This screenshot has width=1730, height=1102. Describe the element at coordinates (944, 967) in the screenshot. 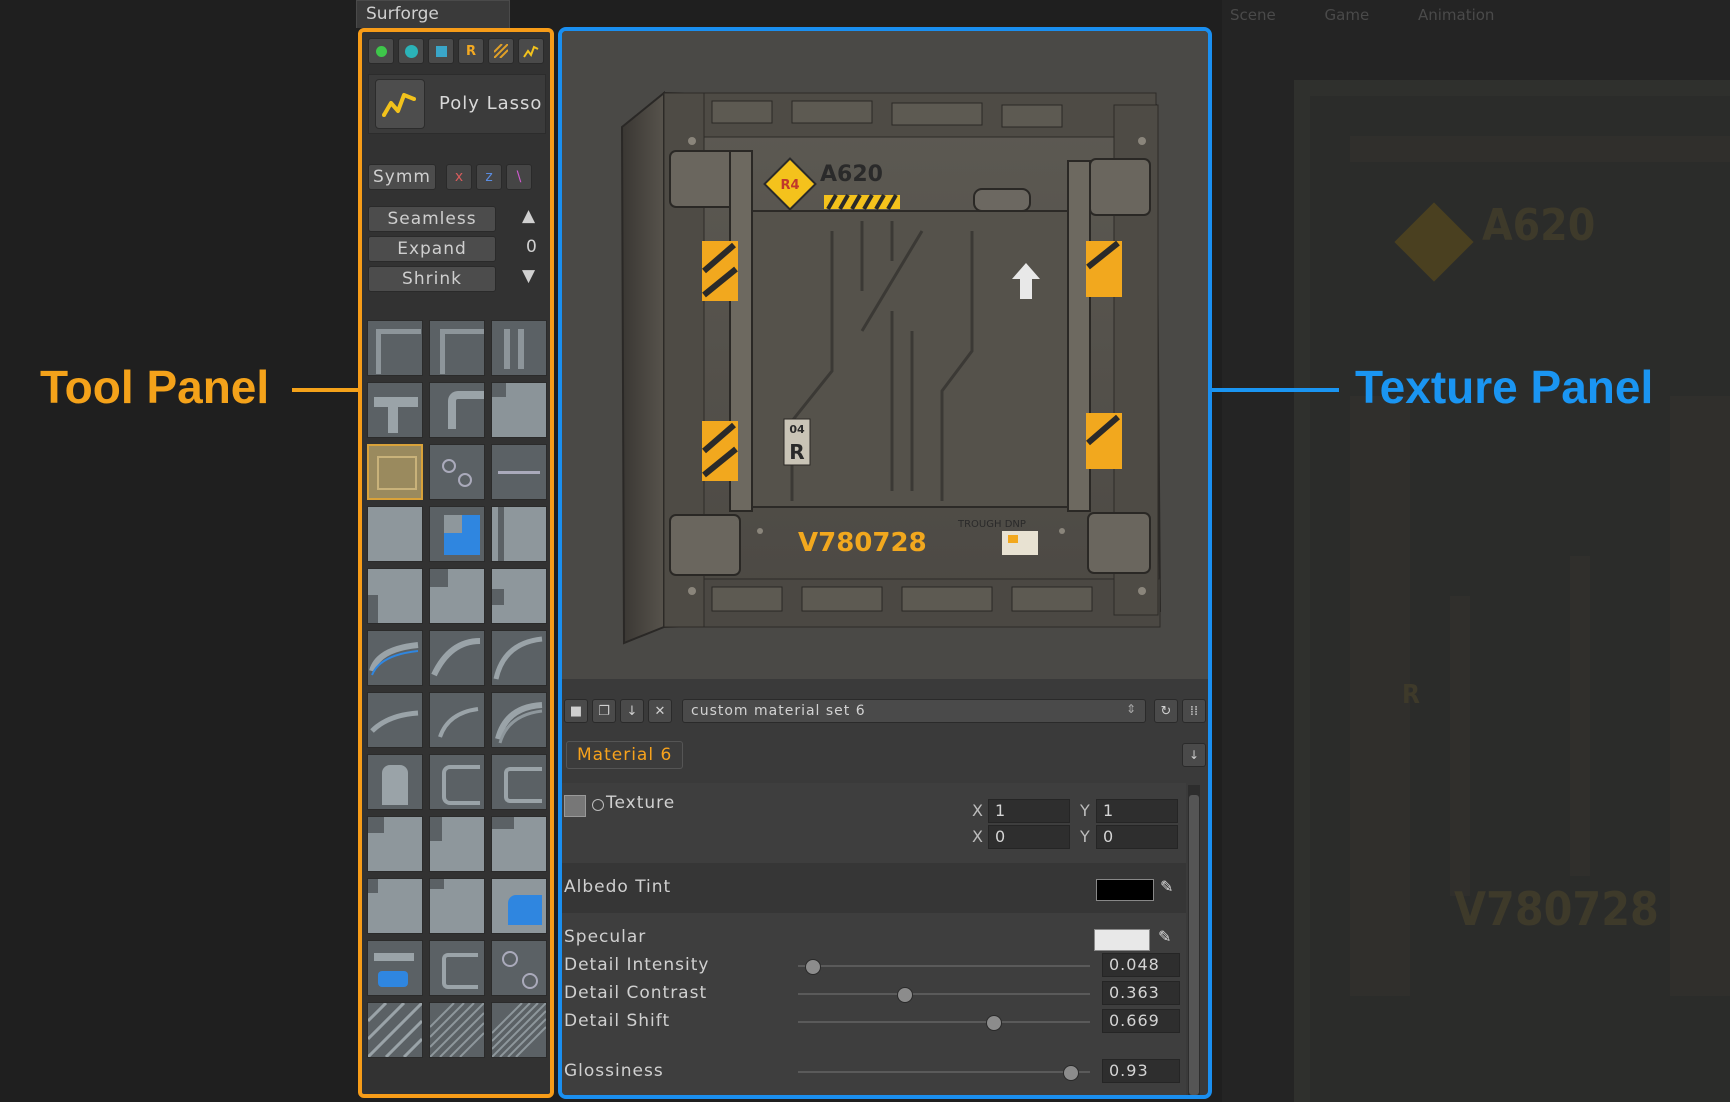

I see `slider-track-detail-intensity` at that location.